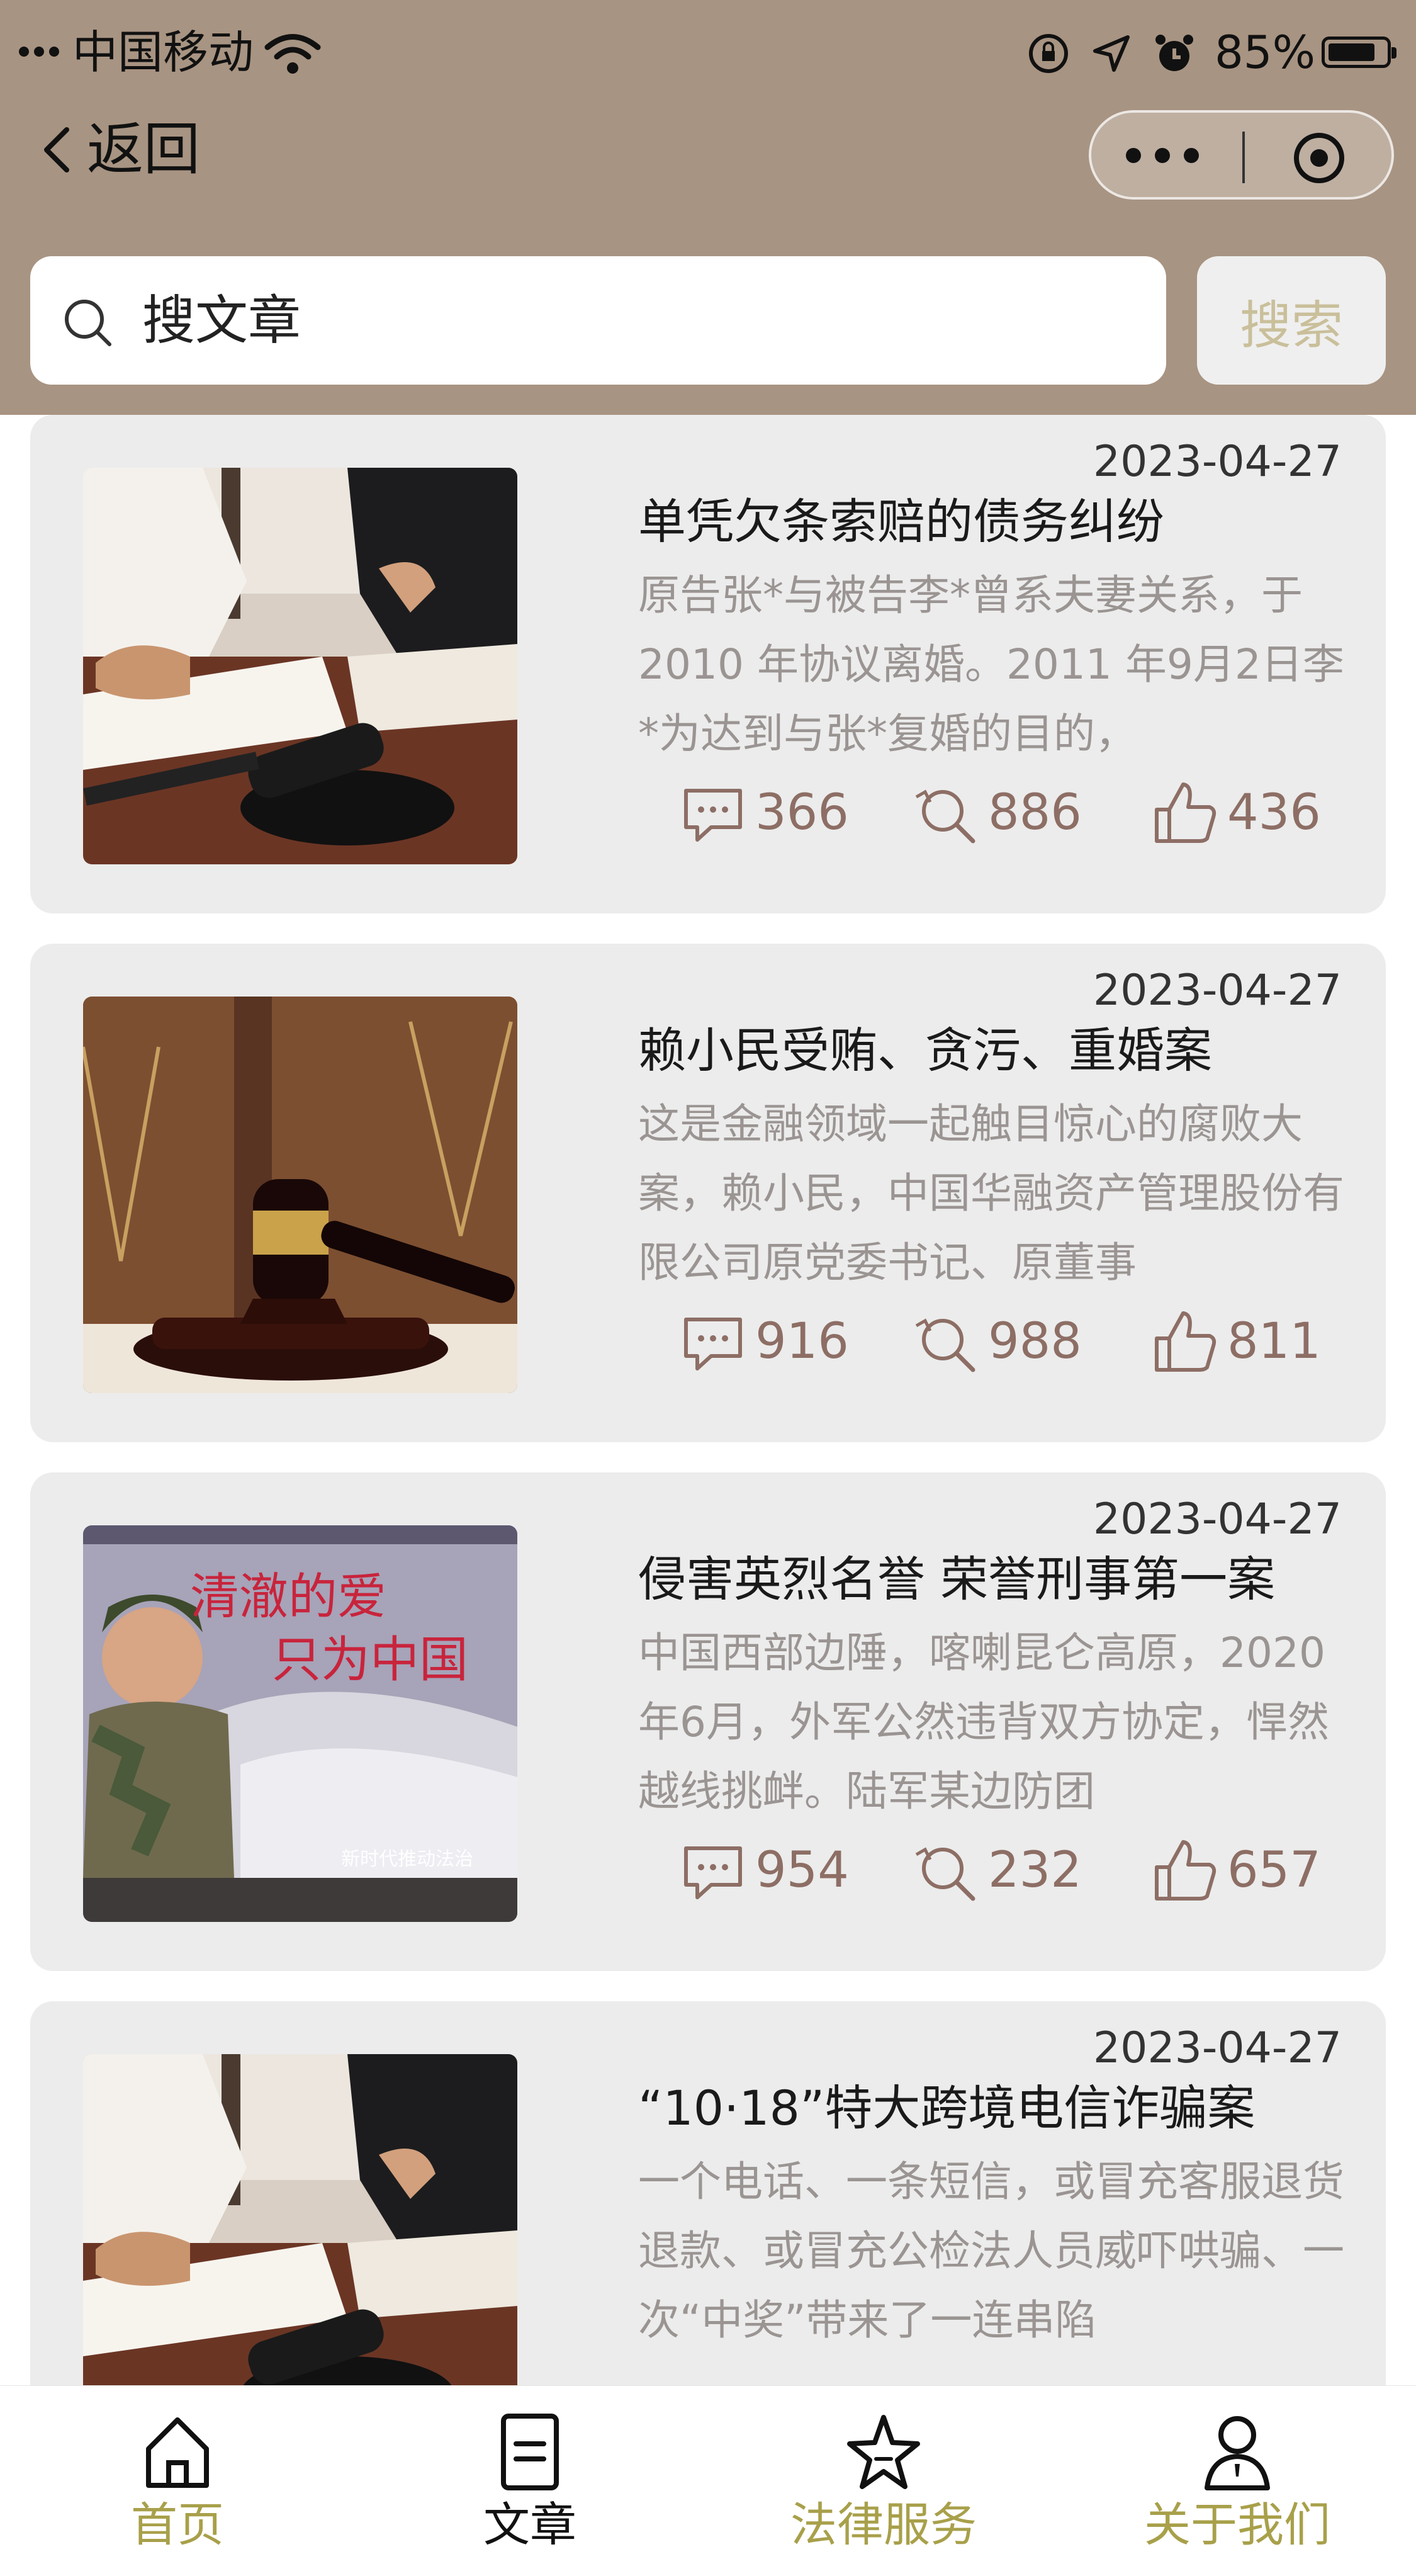 This screenshot has width=1416, height=2576. Describe the element at coordinates (1291, 320) in the screenshot. I see `search-button: 搜索` at that location.